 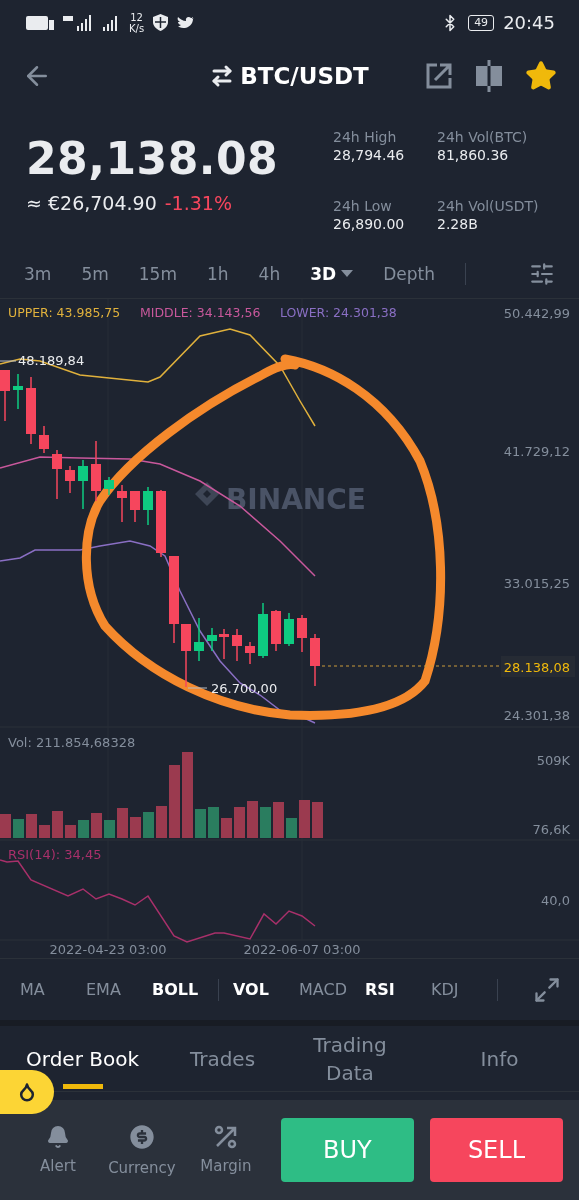 I want to click on indicator-legend: UPPER: 43.985,75, so click(x=64, y=312).